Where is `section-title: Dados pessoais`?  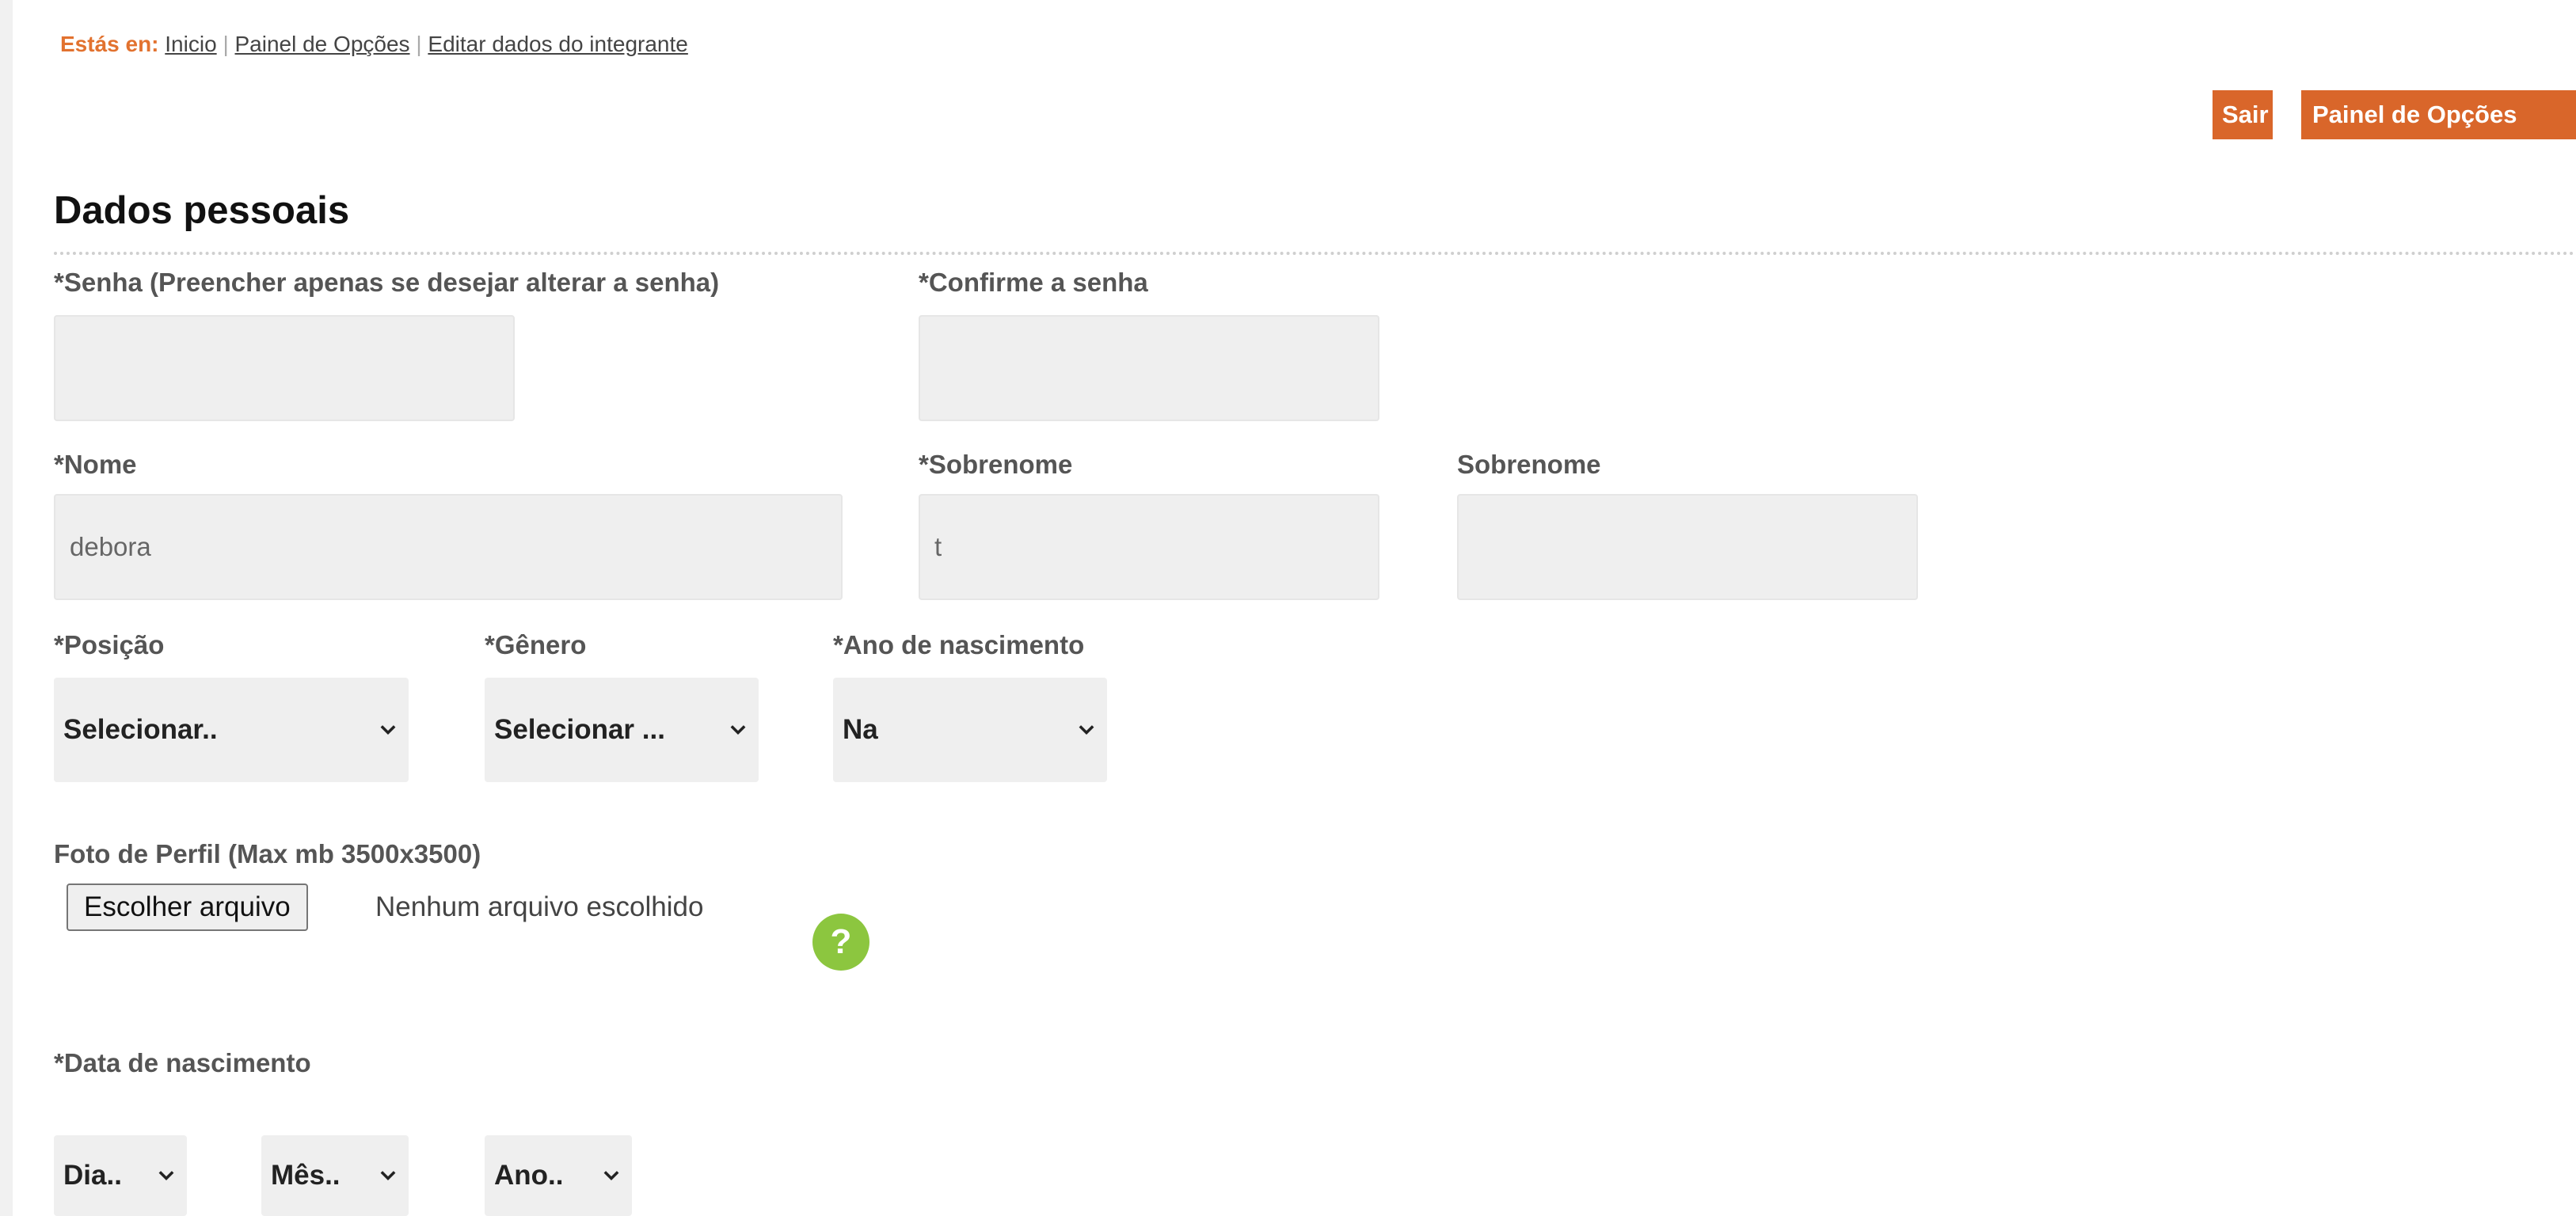 section-title: Dados pessoais is located at coordinates (202, 210).